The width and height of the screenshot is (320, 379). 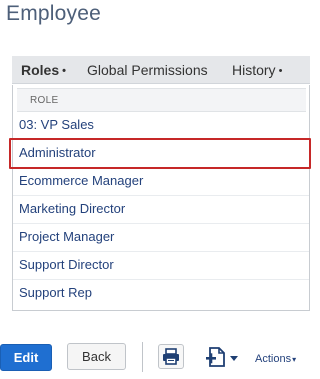 What do you see at coordinates (161, 154) in the screenshot?
I see `list-item: Administrator` at bounding box center [161, 154].